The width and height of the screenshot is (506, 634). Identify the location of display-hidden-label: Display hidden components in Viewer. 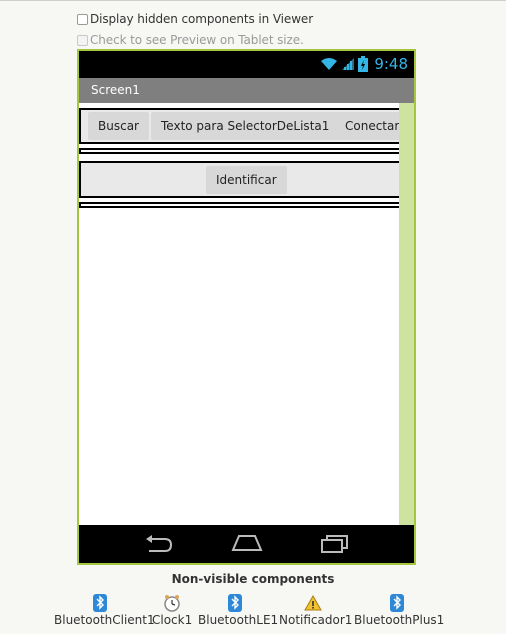
(202, 19).